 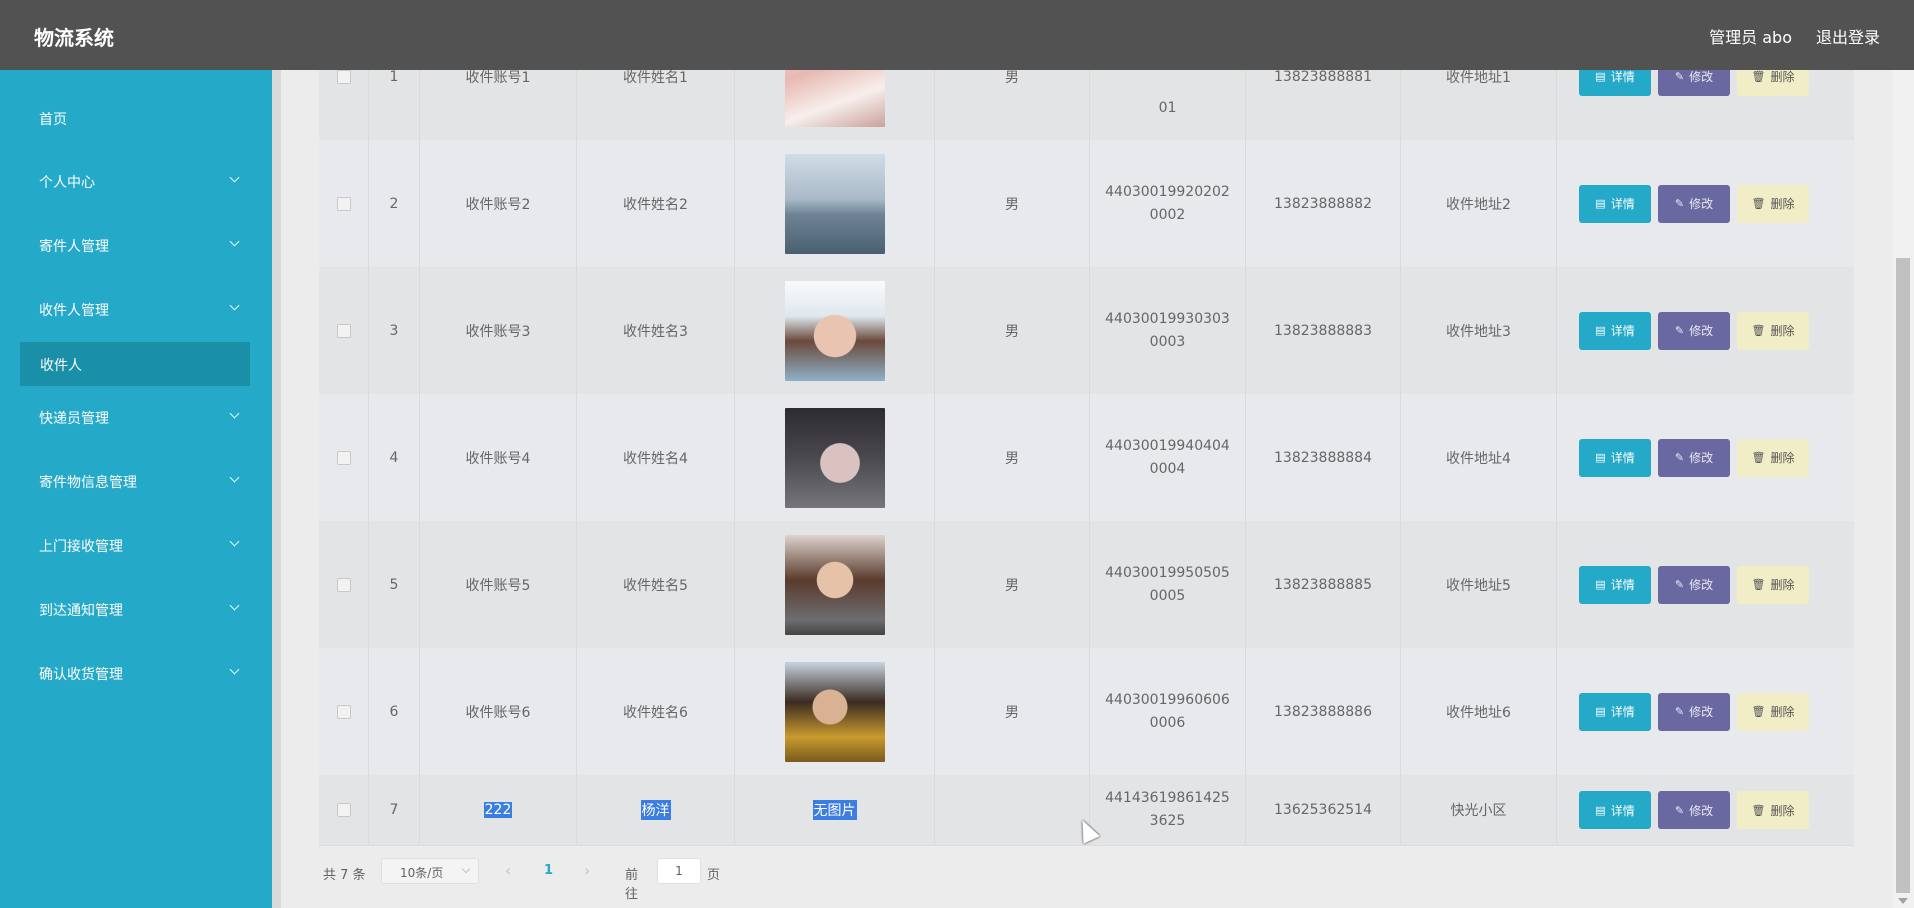 What do you see at coordinates (1903, 901) in the screenshot?
I see `scroll-down-arrow-icon` at bounding box center [1903, 901].